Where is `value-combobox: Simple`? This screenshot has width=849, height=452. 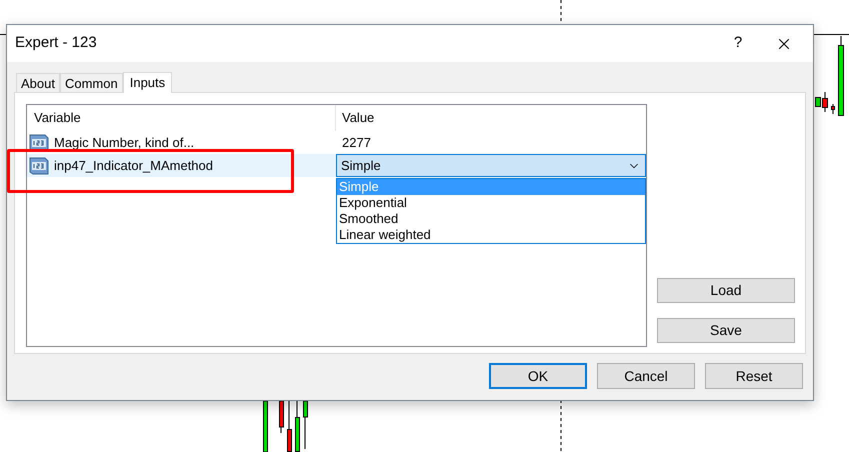
value-combobox: Simple is located at coordinates (491, 165).